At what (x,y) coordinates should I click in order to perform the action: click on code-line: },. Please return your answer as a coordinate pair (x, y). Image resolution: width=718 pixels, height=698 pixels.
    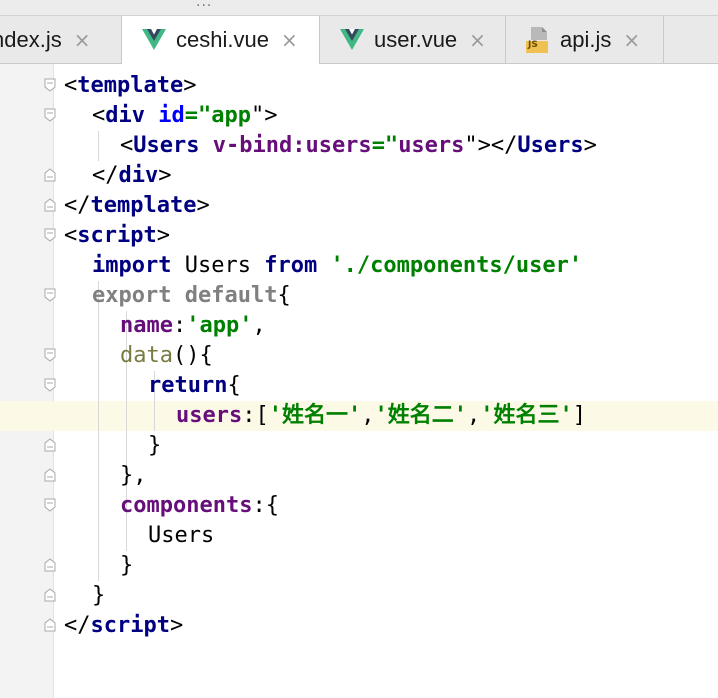
    Looking at the image, I should click on (133, 475).